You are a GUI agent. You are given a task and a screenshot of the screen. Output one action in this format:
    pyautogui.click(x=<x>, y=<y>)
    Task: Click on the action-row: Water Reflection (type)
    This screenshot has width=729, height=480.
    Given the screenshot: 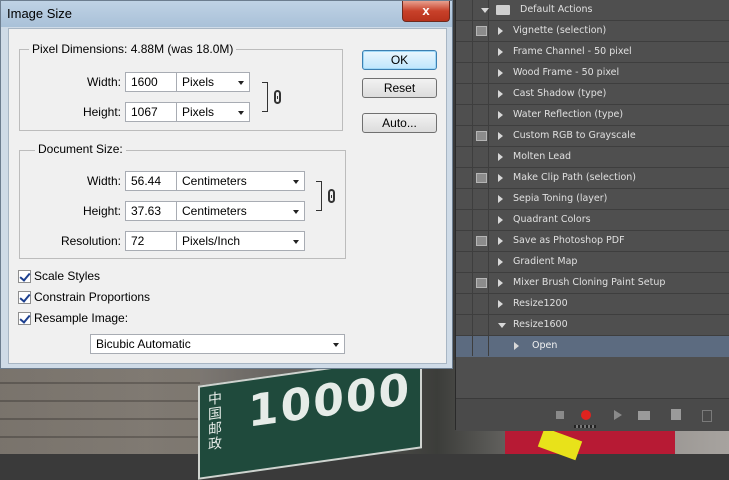 What is the action you would take?
    pyautogui.click(x=592, y=115)
    